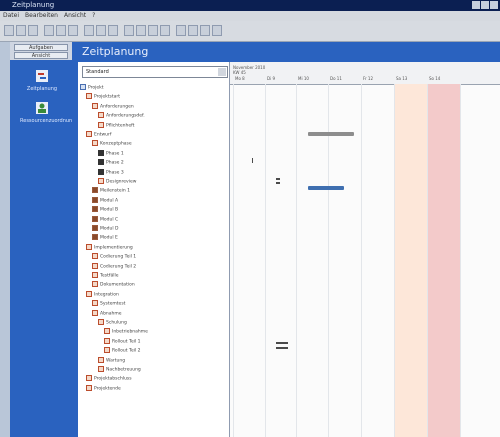 This screenshot has width=500, height=437. Describe the element at coordinates (126, 331) in the screenshot. I see `tree-row: Inbetriebnahme` at that location.